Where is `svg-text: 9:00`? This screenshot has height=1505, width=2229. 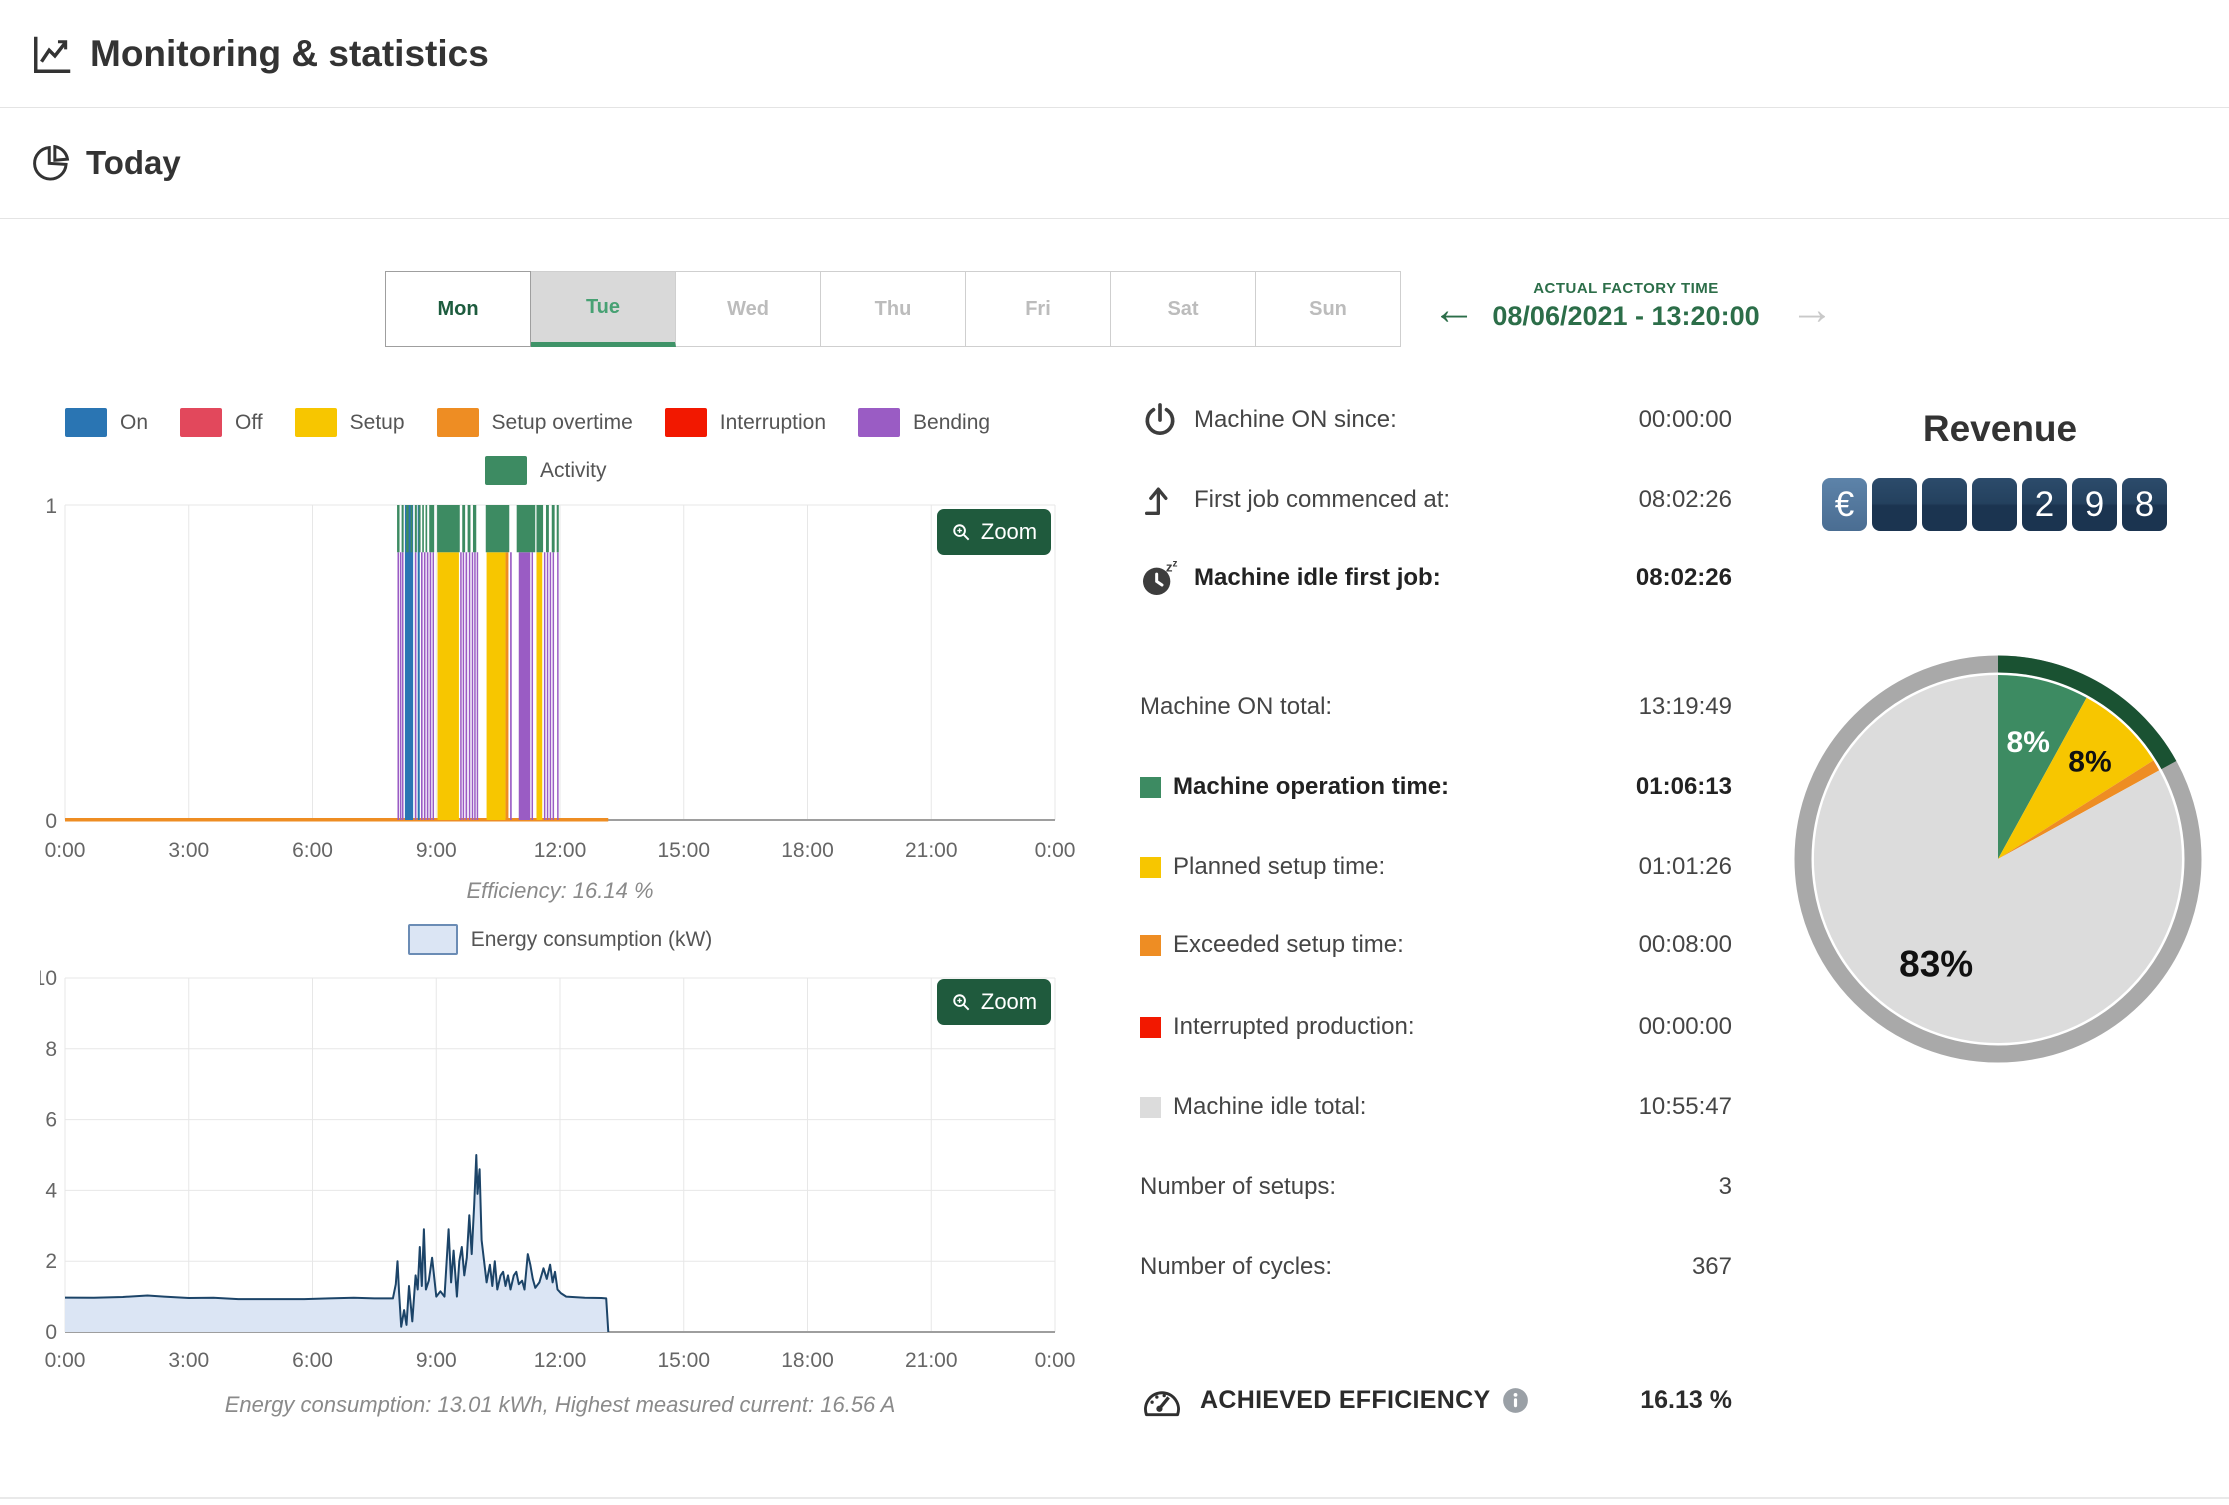
svg-text: 9:00 is located at coordinates (436, 1360).